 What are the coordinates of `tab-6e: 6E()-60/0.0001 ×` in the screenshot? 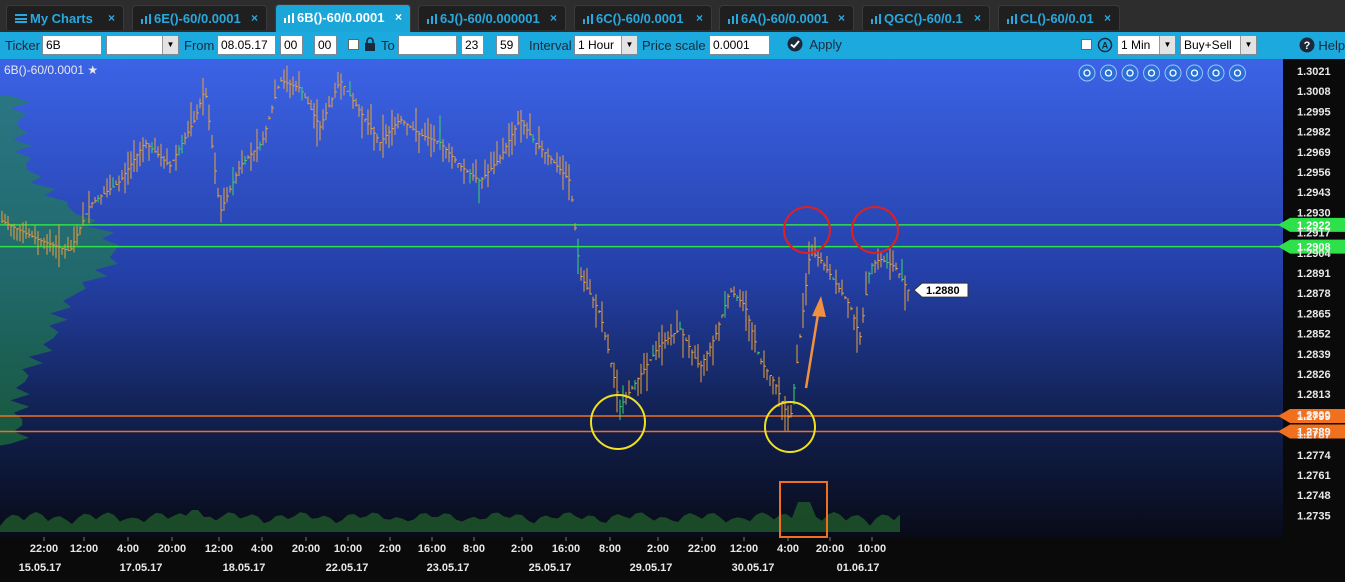 It's located at (199, 17).